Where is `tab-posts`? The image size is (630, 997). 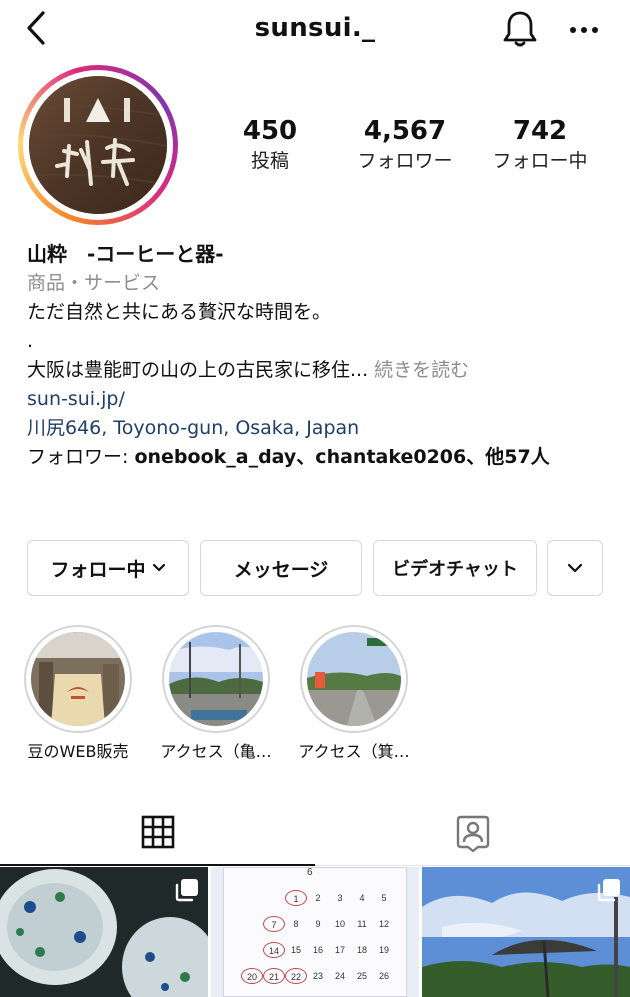
tab-posts is located at coordinates (157, 833).